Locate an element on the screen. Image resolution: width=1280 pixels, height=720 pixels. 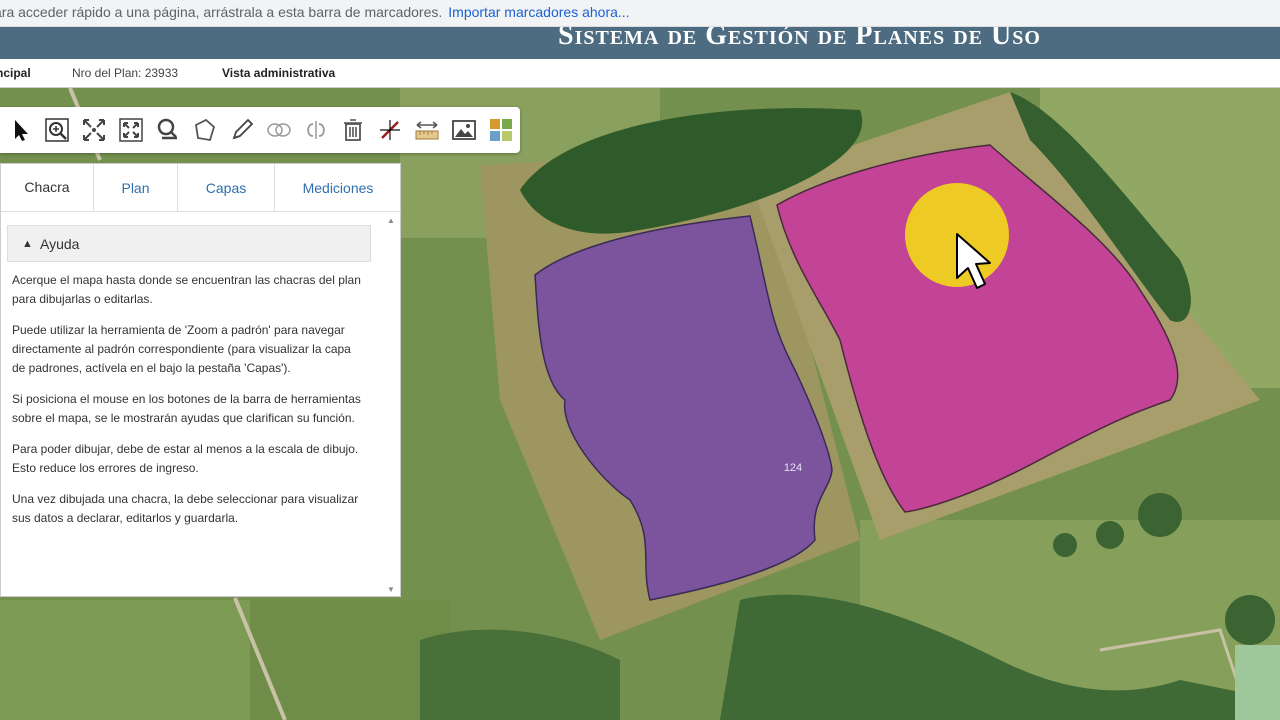
layers-grid-icon is located at coordinates (500, 130).